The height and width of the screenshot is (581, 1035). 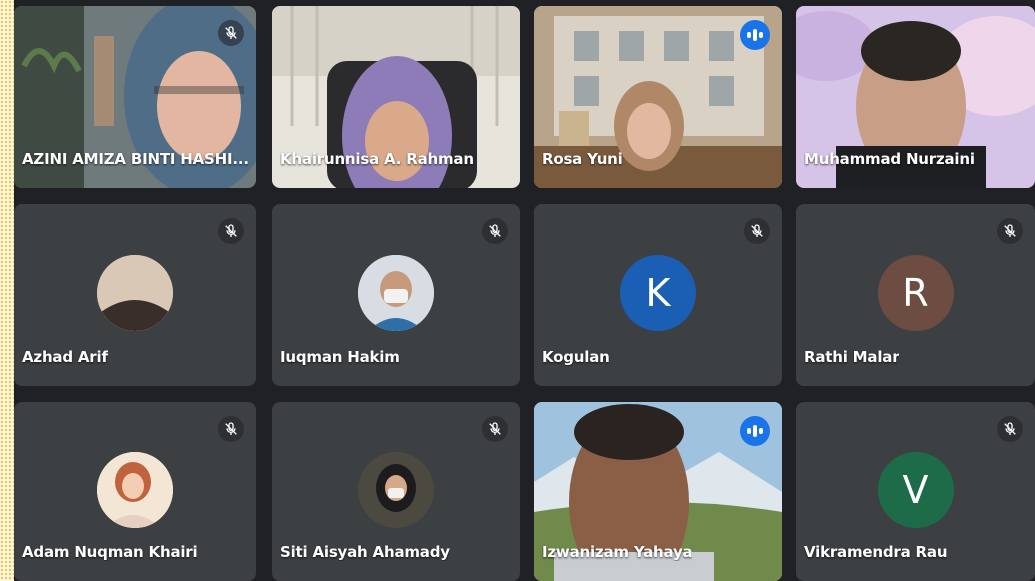 I want to click on participant-name: Adam Nuqman Khairi, so click(x=110, y=552).